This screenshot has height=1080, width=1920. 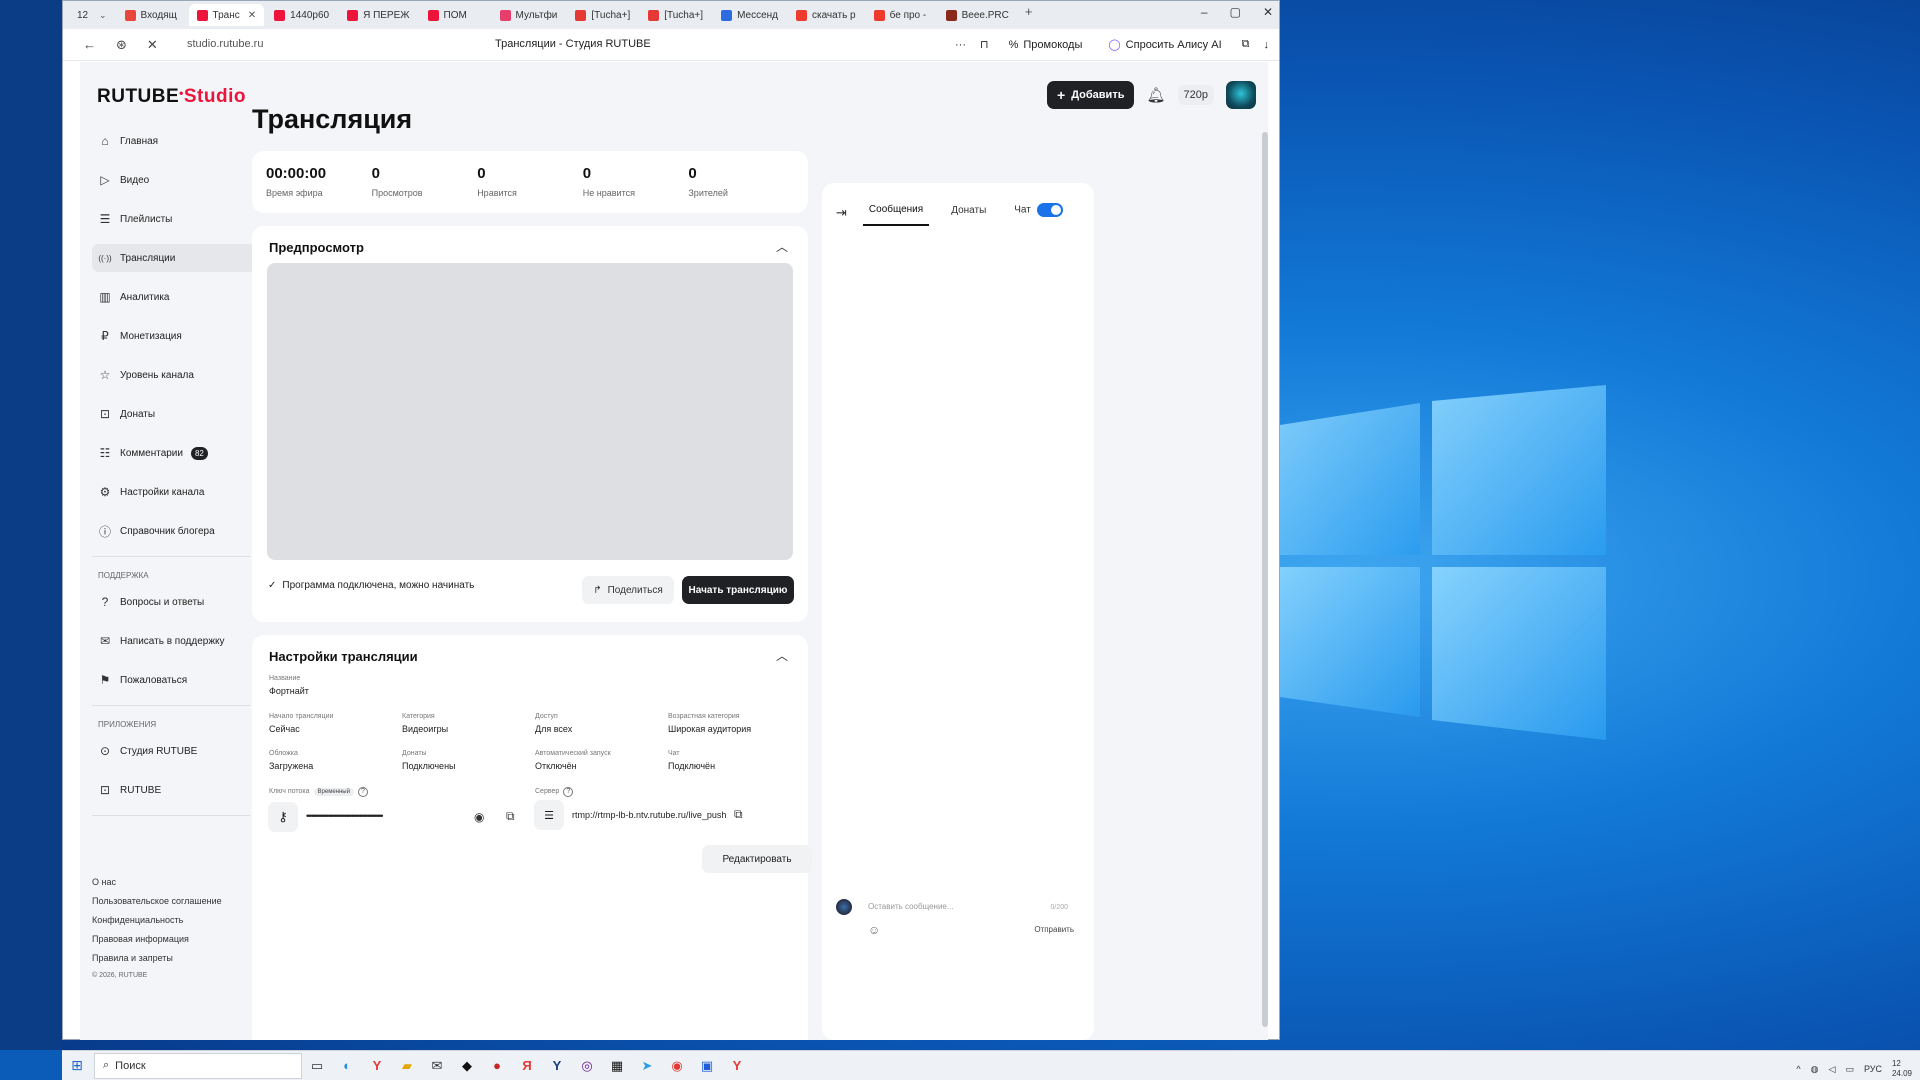 What do you see at coordinates (174, 602) in the screenshot?
I see `sidebar-item: ? Вопросы и ответы` at bounding box center [174, 602].